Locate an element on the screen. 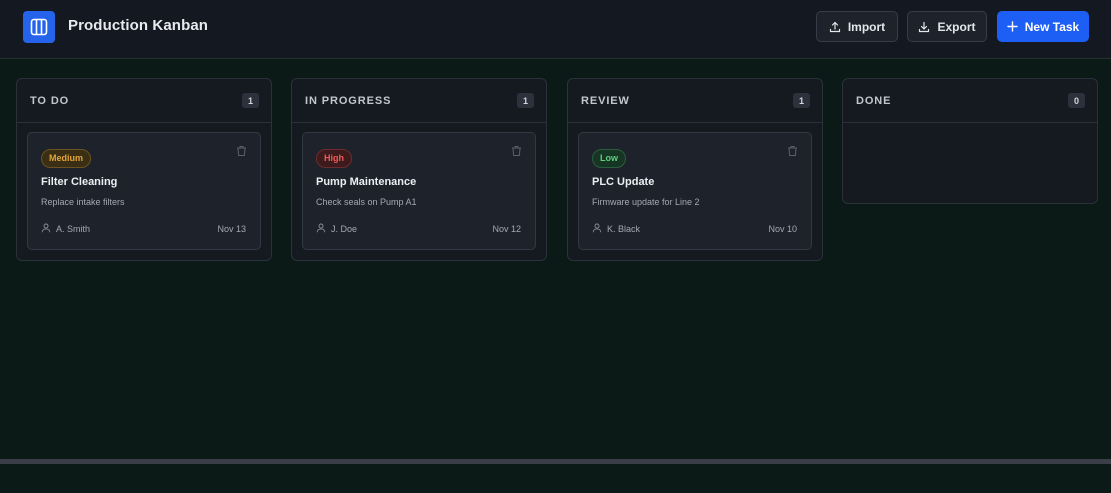 The width and height of the screenshot is (1111, 493). task-title: PLC Update is located at coordinates (623, 182).